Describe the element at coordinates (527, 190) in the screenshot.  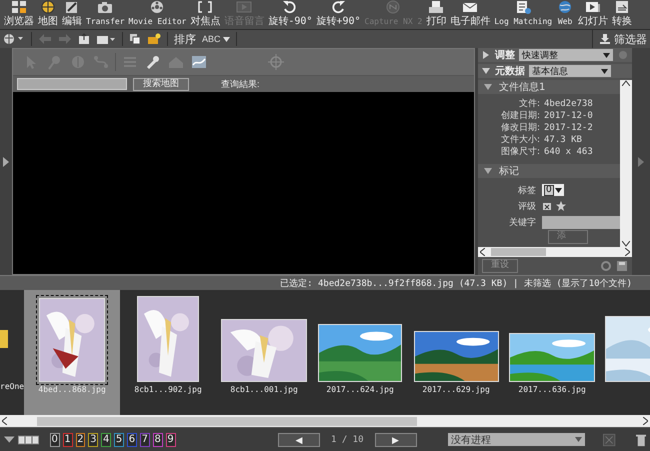
I see `field-label: 标签` at that location.